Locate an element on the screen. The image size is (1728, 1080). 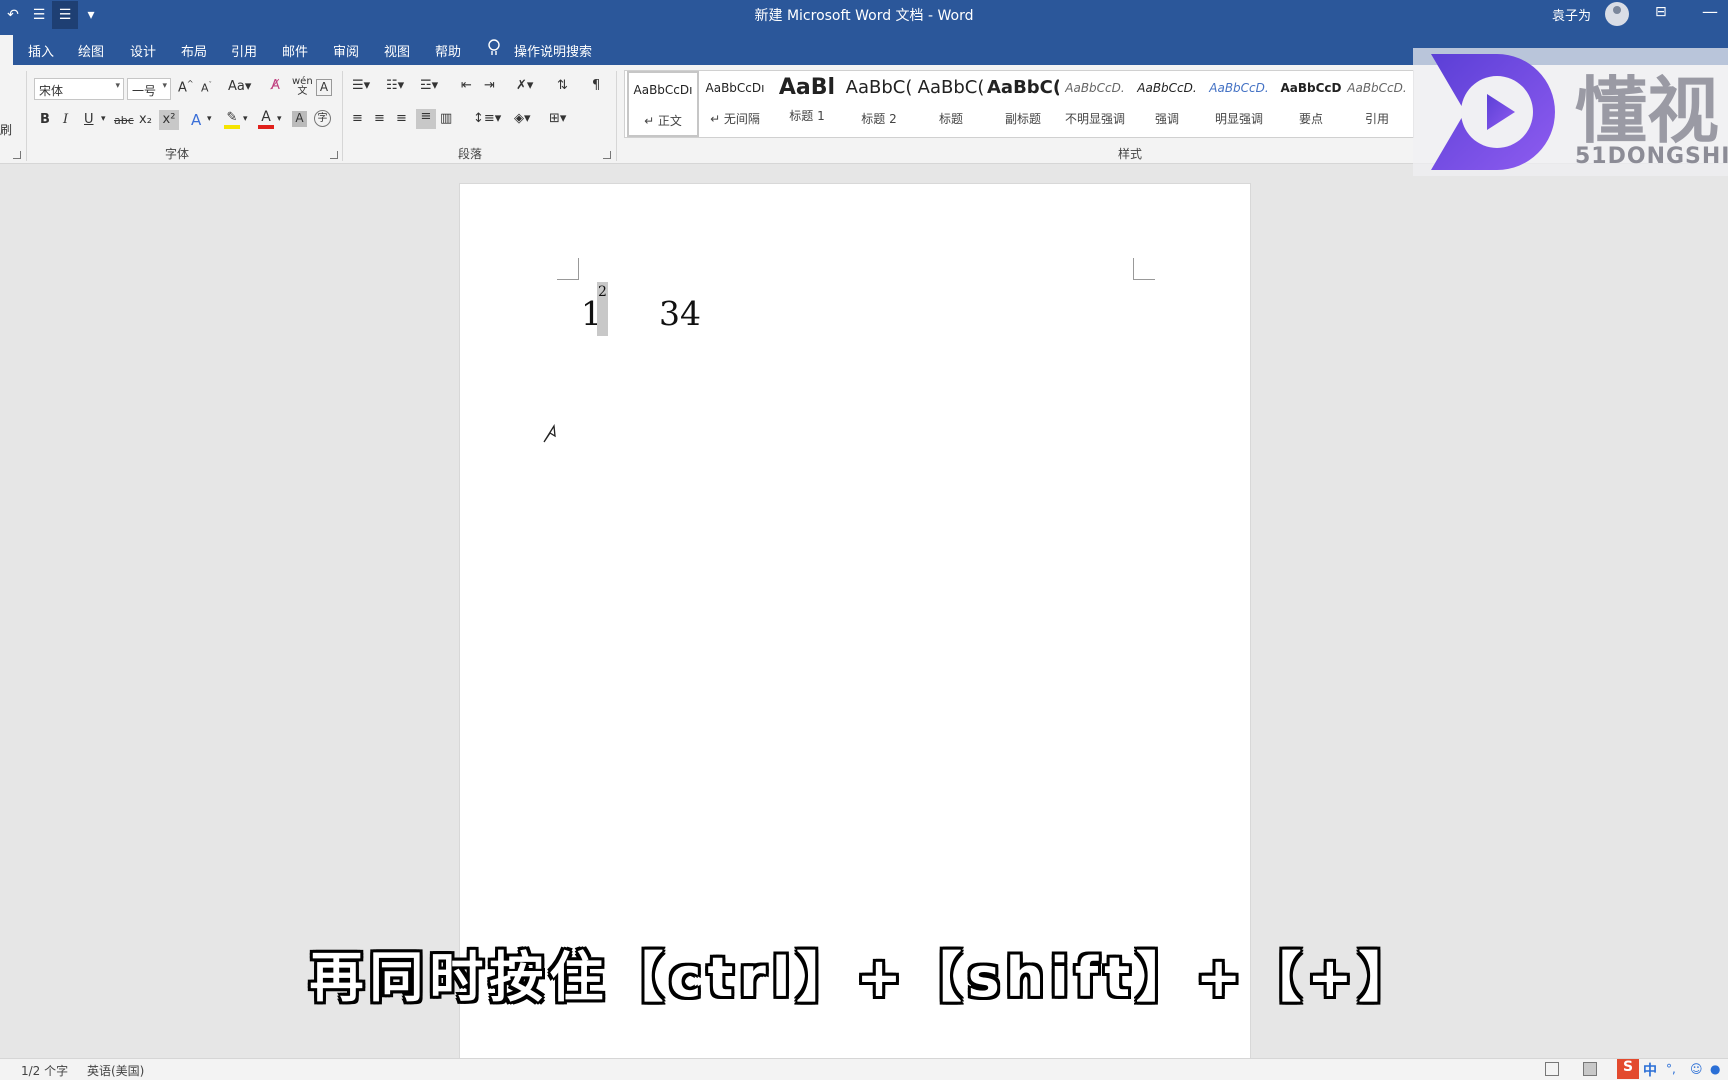
tab-draw: 绘图 is located at coordinates (91, 50).